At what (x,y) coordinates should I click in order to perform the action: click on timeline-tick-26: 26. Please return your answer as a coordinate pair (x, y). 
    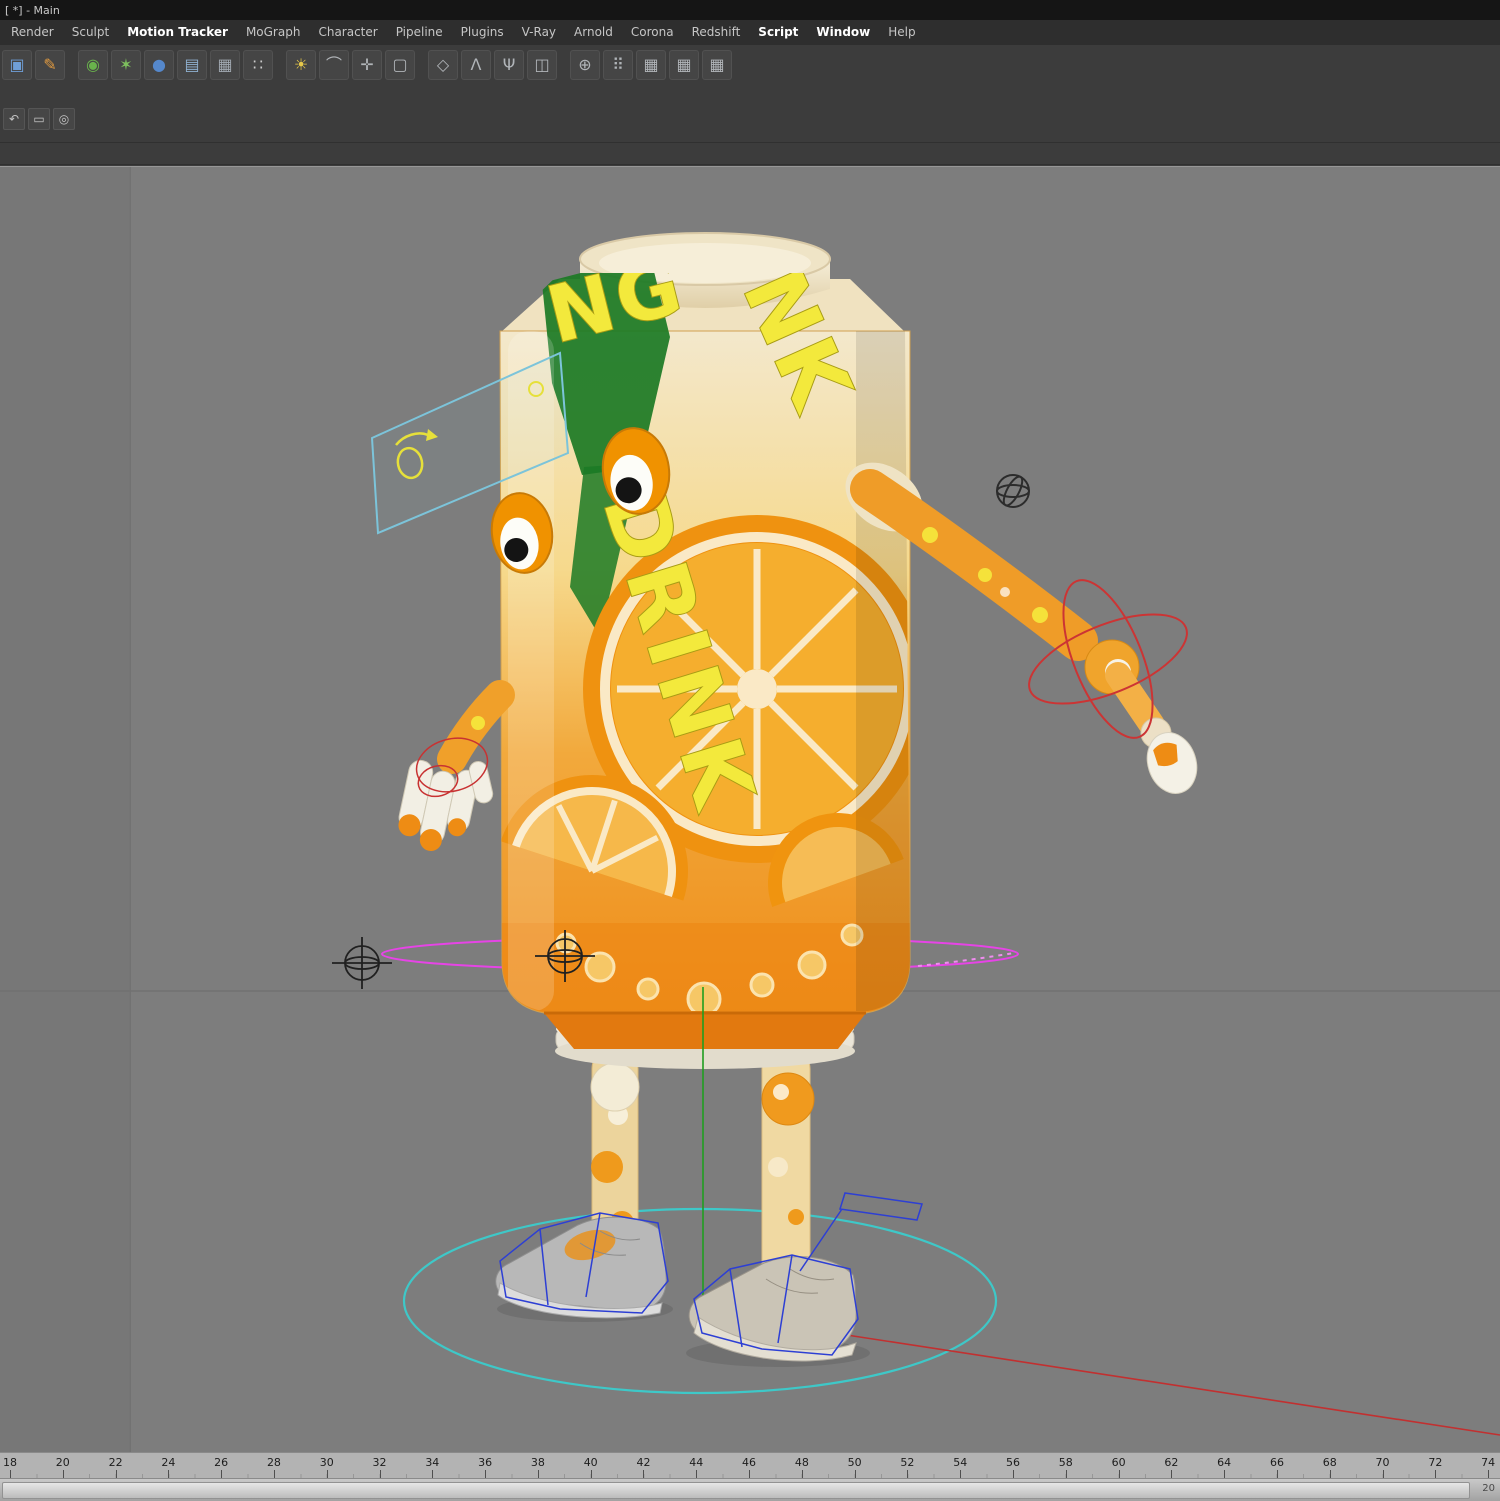
    Looking at the image, I should click on (221, 1467).